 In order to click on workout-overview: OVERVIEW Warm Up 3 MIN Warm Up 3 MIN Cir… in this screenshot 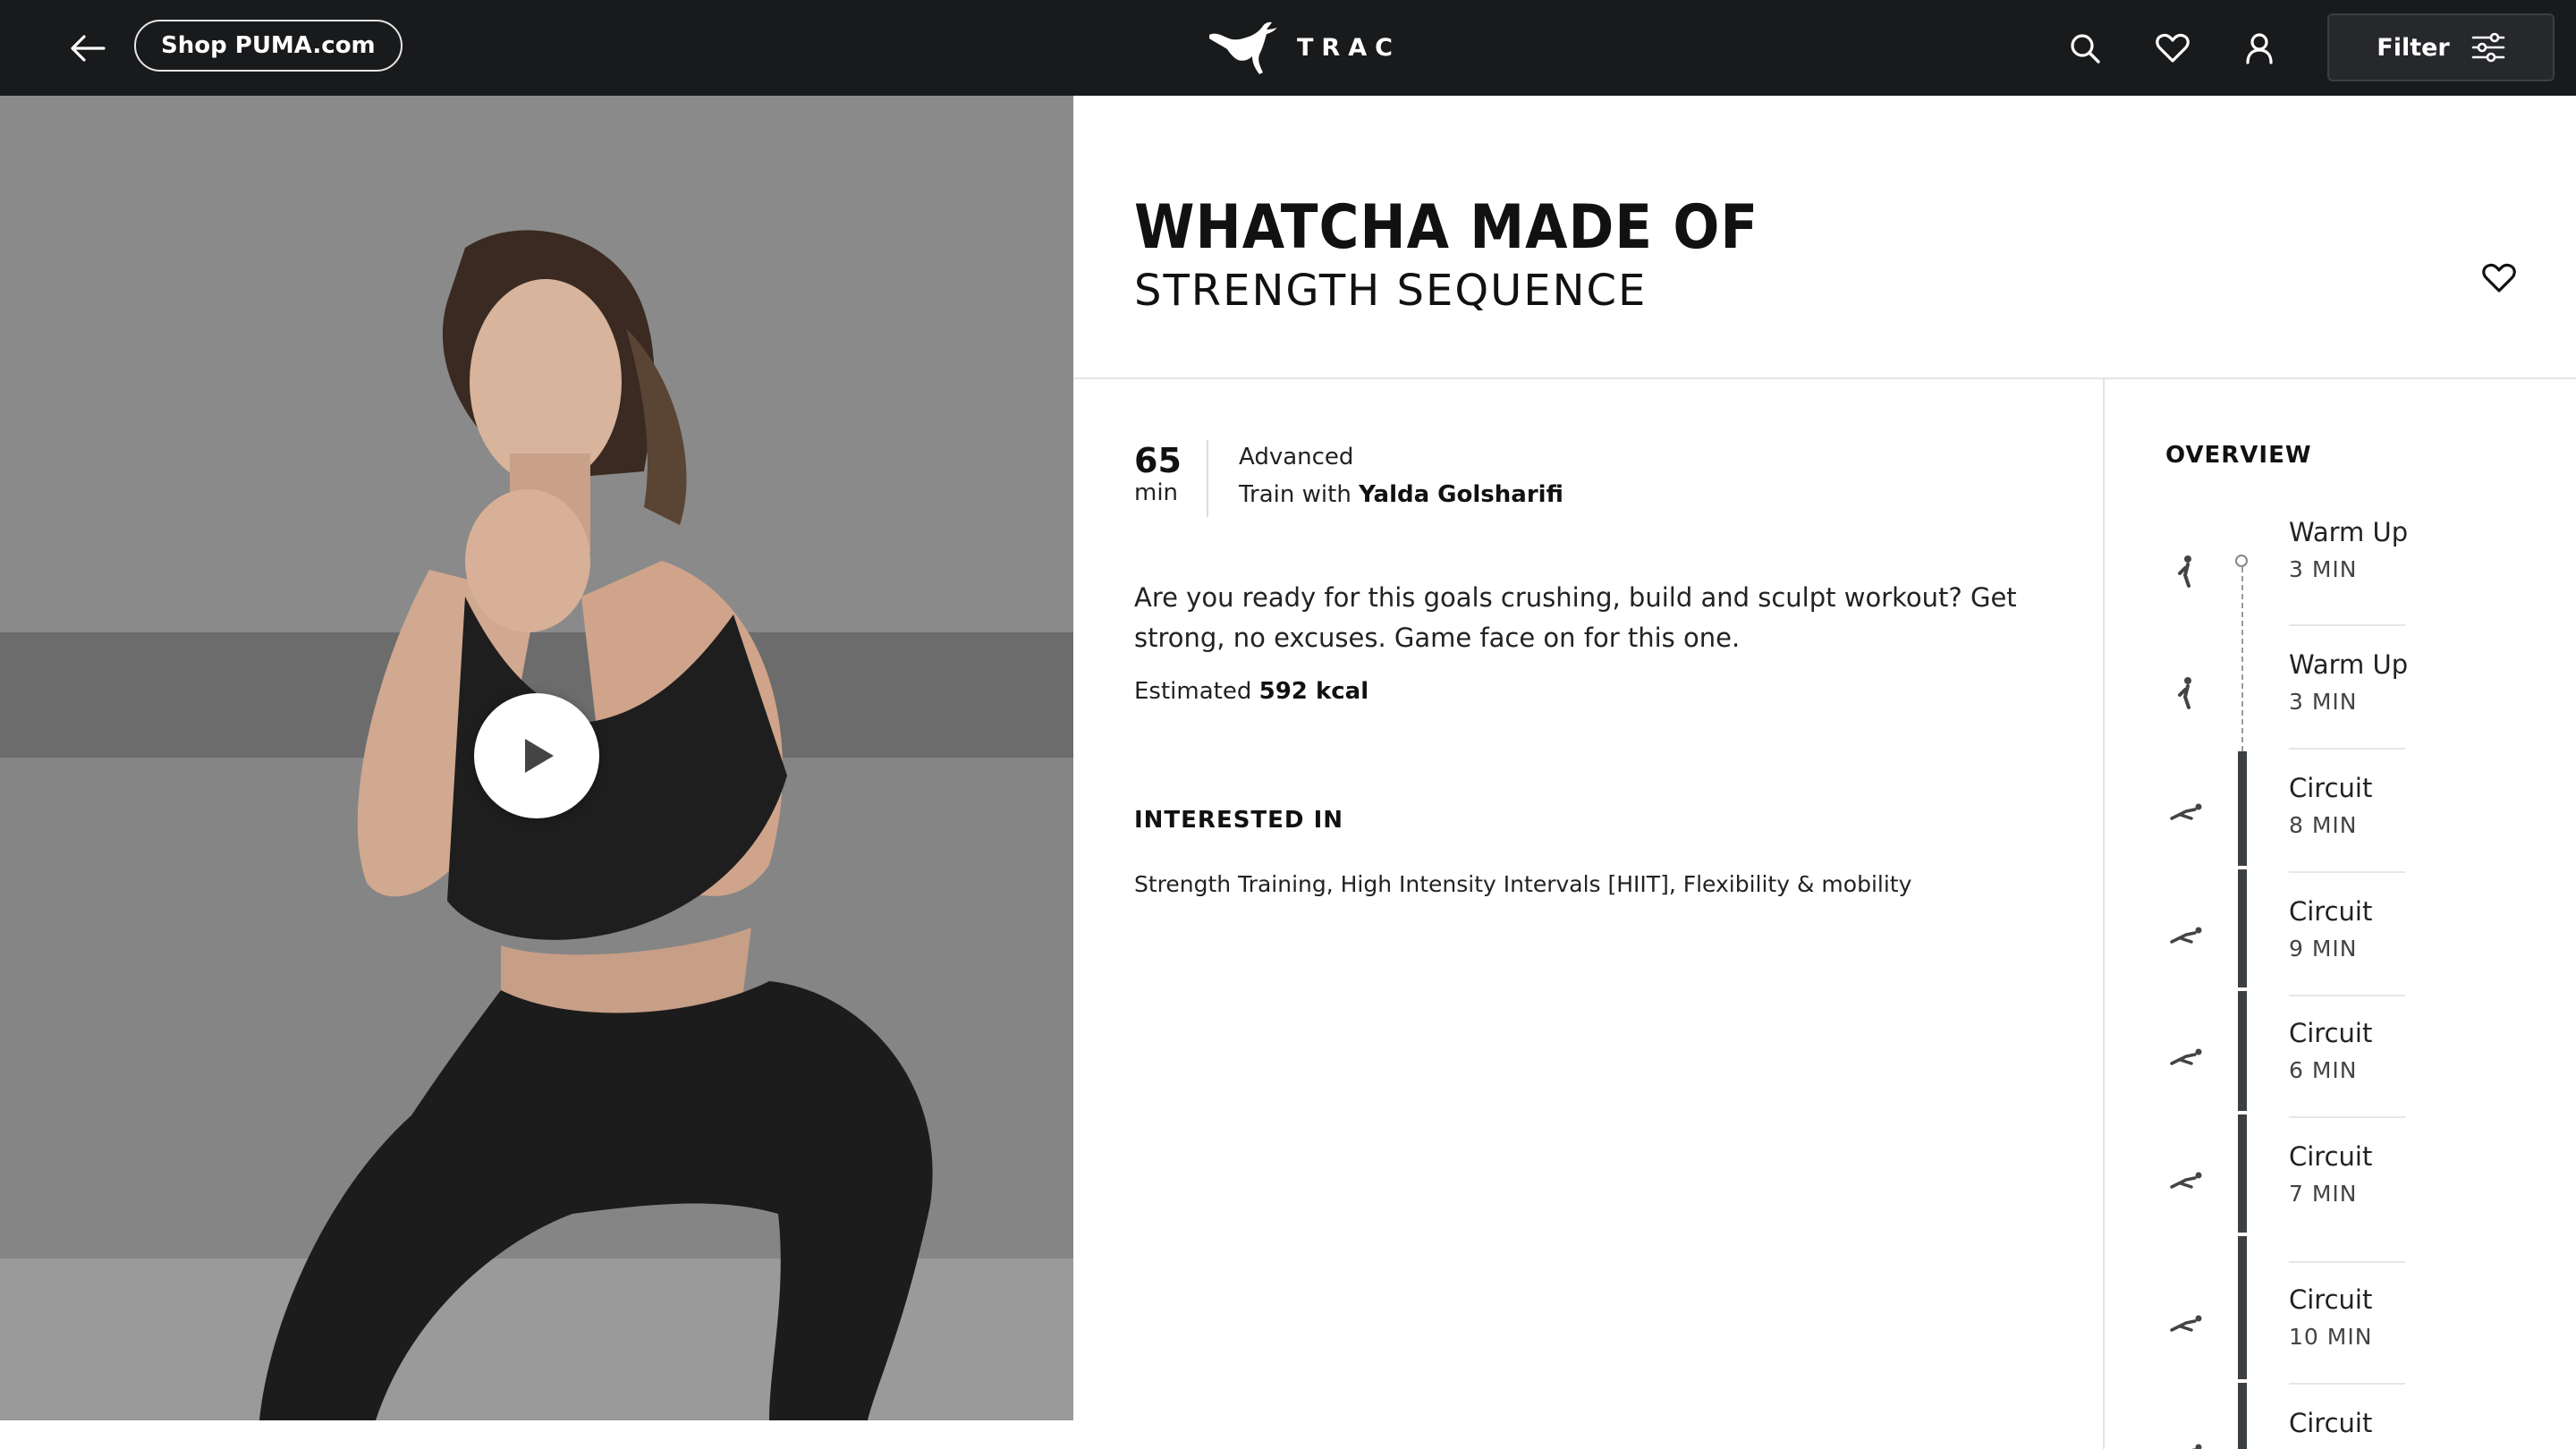, I will do `click(2339, 914)`.